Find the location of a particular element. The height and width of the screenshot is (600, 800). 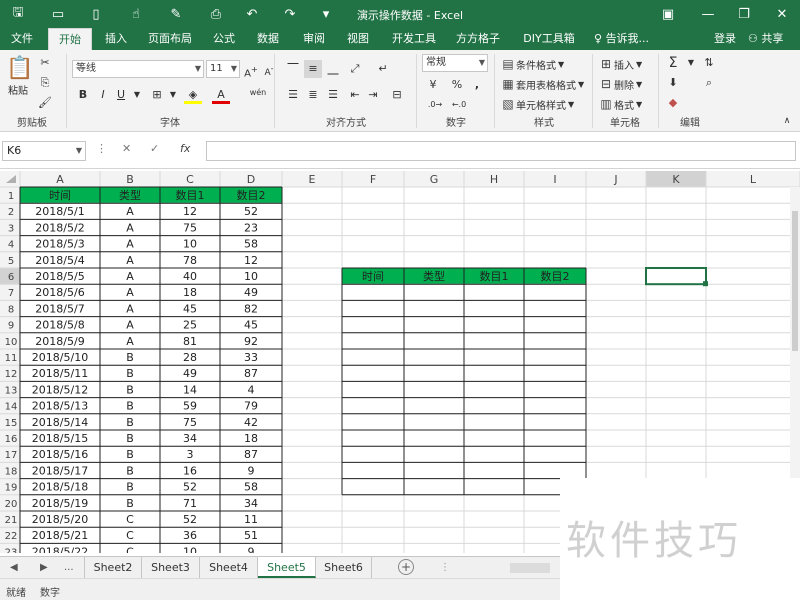

font-size-combo: 11 ▼ is located at coordinates (223, 69).